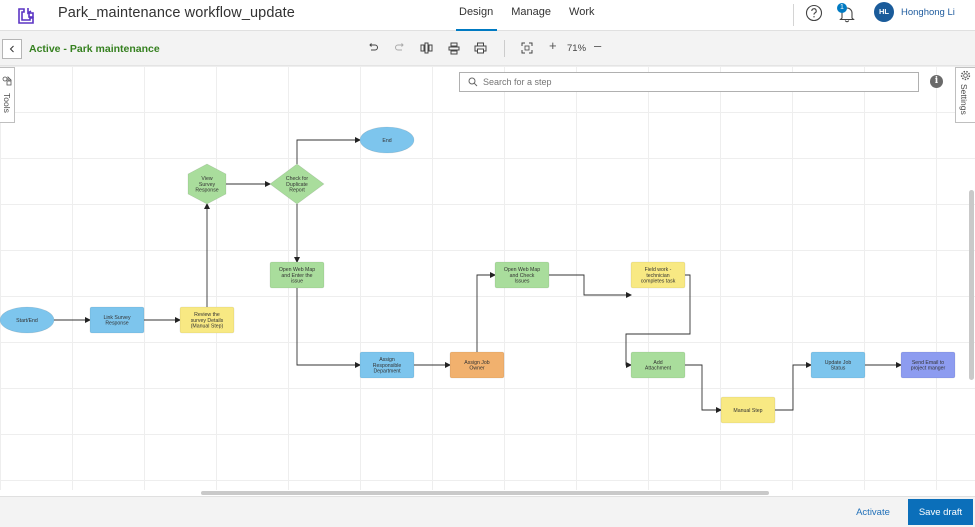  What do you see at coordinates (553, 45) in the screenshot?
I see `zoom-in-button: +` at bounding box center [553, 45].